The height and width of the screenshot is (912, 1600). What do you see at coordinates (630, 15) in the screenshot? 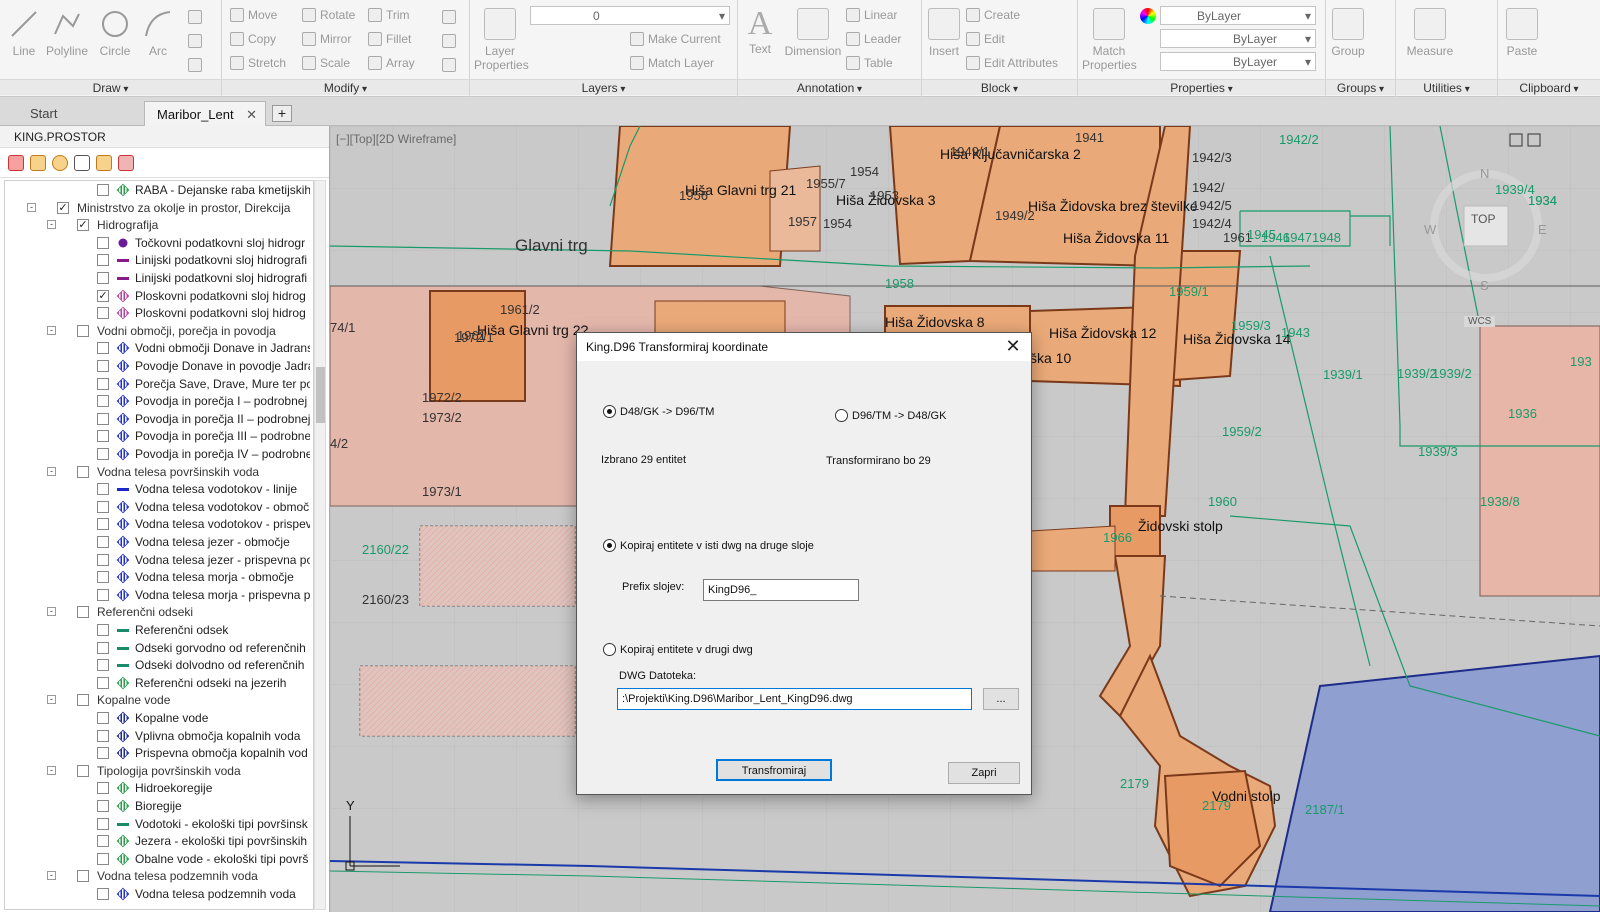
I see `layer-dropdown: 0` at bounding box center [630, 15].